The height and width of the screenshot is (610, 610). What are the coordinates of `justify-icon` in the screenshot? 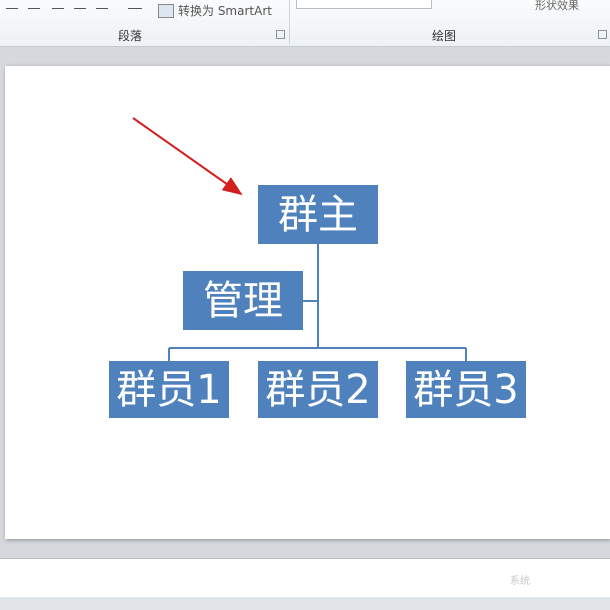 It's located at (80, 4).